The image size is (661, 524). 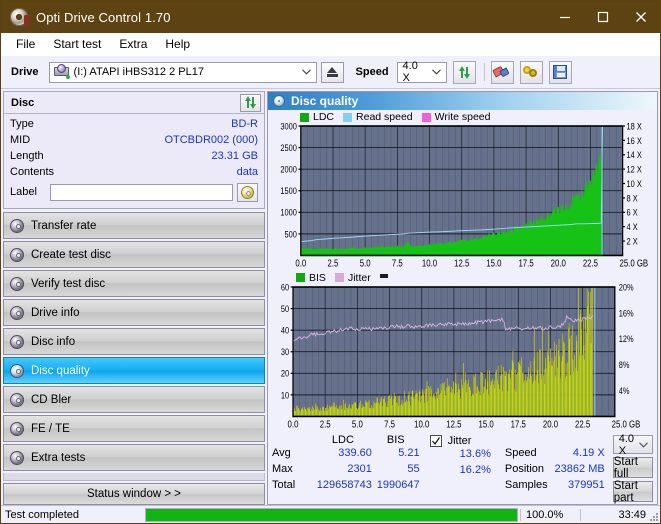 I want to click on stats-value-position: 23862 MB, so click(x=579, y=469).